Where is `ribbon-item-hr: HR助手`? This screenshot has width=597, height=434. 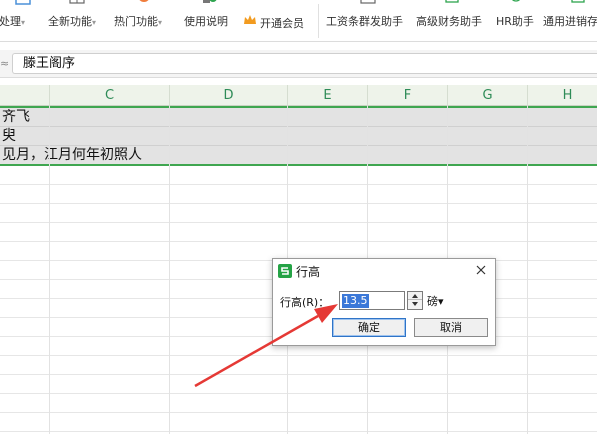
ribbon-item-hr: HR助手 is located at coordinates (516, 20).